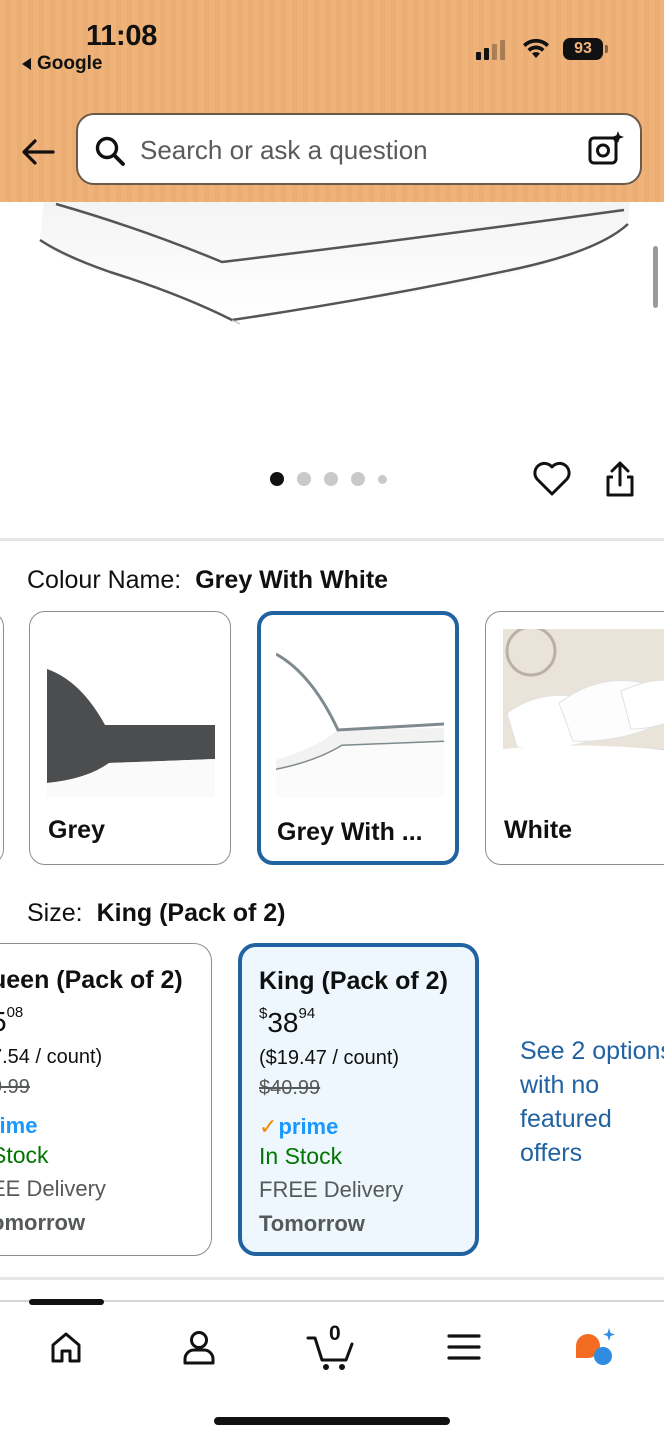  I want to click on colour-name-row: Colour Name: Grey With White, so click(207, 580).